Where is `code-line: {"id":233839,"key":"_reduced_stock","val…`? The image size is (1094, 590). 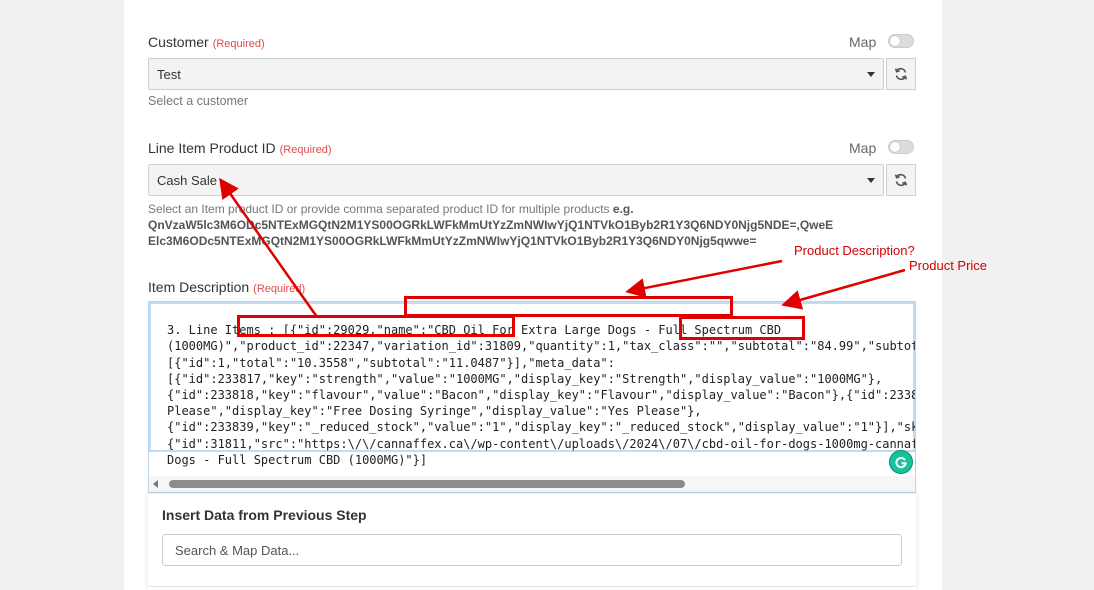
code-line: {"id":233839,"key":"_reduced_stock","val… is located at coordinates (541, 427).